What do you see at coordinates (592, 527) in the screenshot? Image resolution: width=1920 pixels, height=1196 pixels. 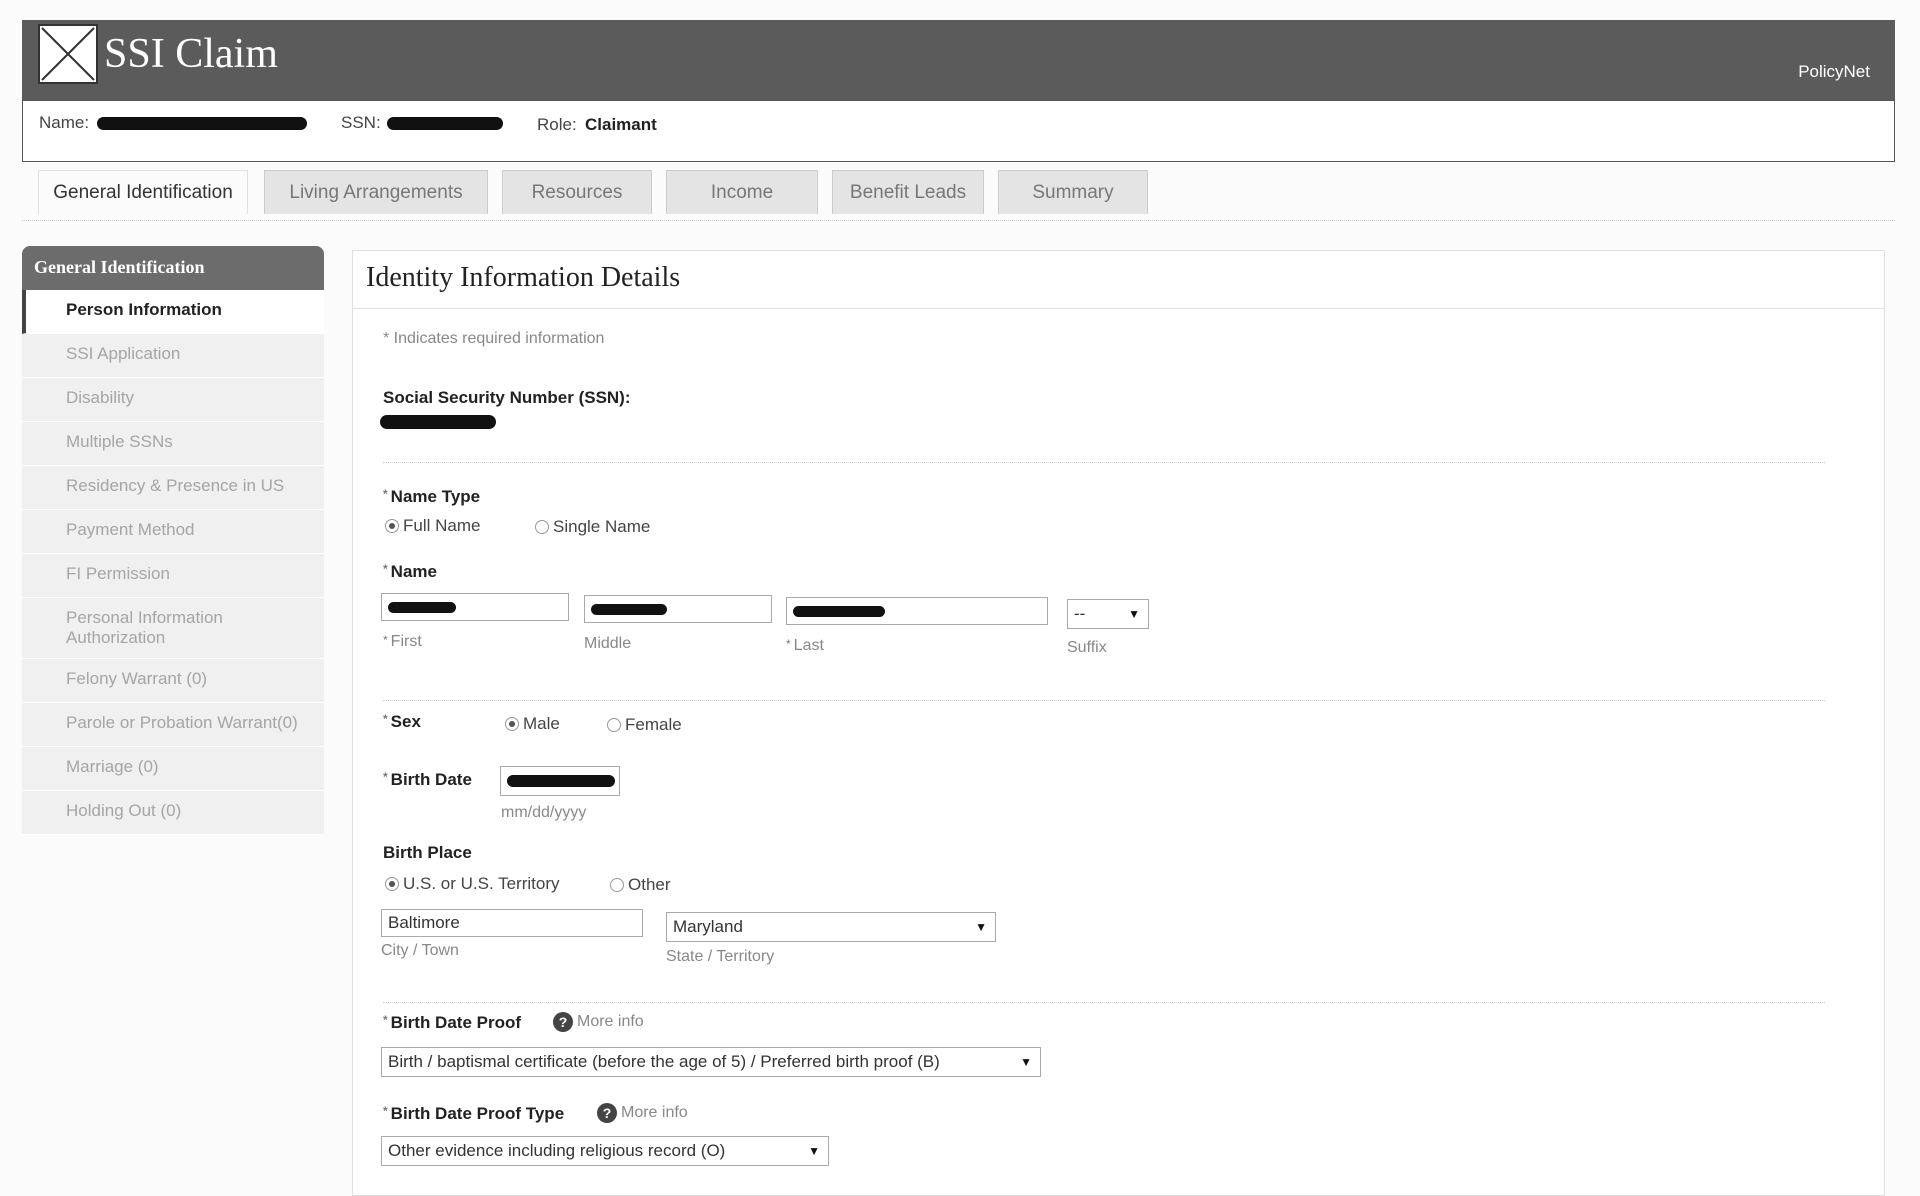 I see `name-type-single-radio: Single Name` at bounding box center [592, 527].